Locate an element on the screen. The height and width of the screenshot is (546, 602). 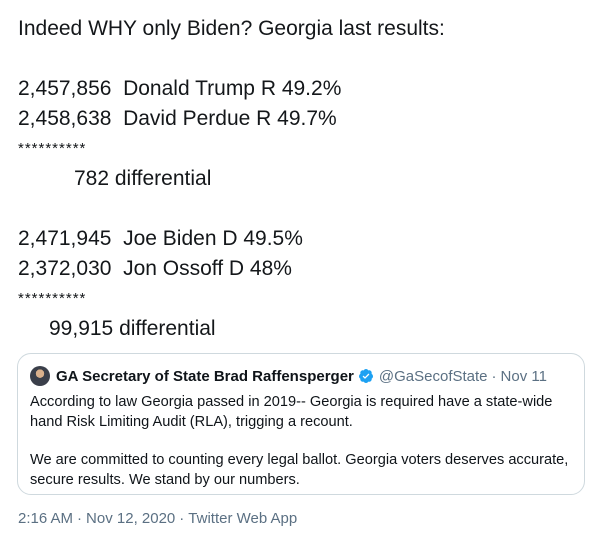
tweet-metadata: 2:16 AM · Nov 12, 2020 · Twitter Web App is located at coordinates (157, 518).